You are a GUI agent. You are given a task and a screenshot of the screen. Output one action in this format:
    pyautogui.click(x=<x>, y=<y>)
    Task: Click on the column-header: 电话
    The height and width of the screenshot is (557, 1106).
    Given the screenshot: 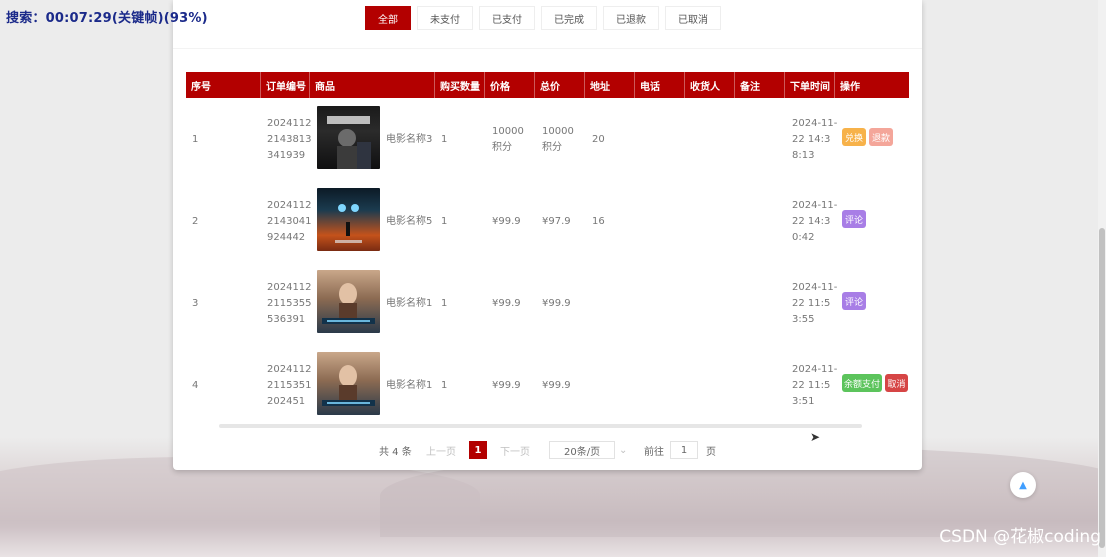 What is the action you would take?
    pyautogui.click(x=660, y=85)
    